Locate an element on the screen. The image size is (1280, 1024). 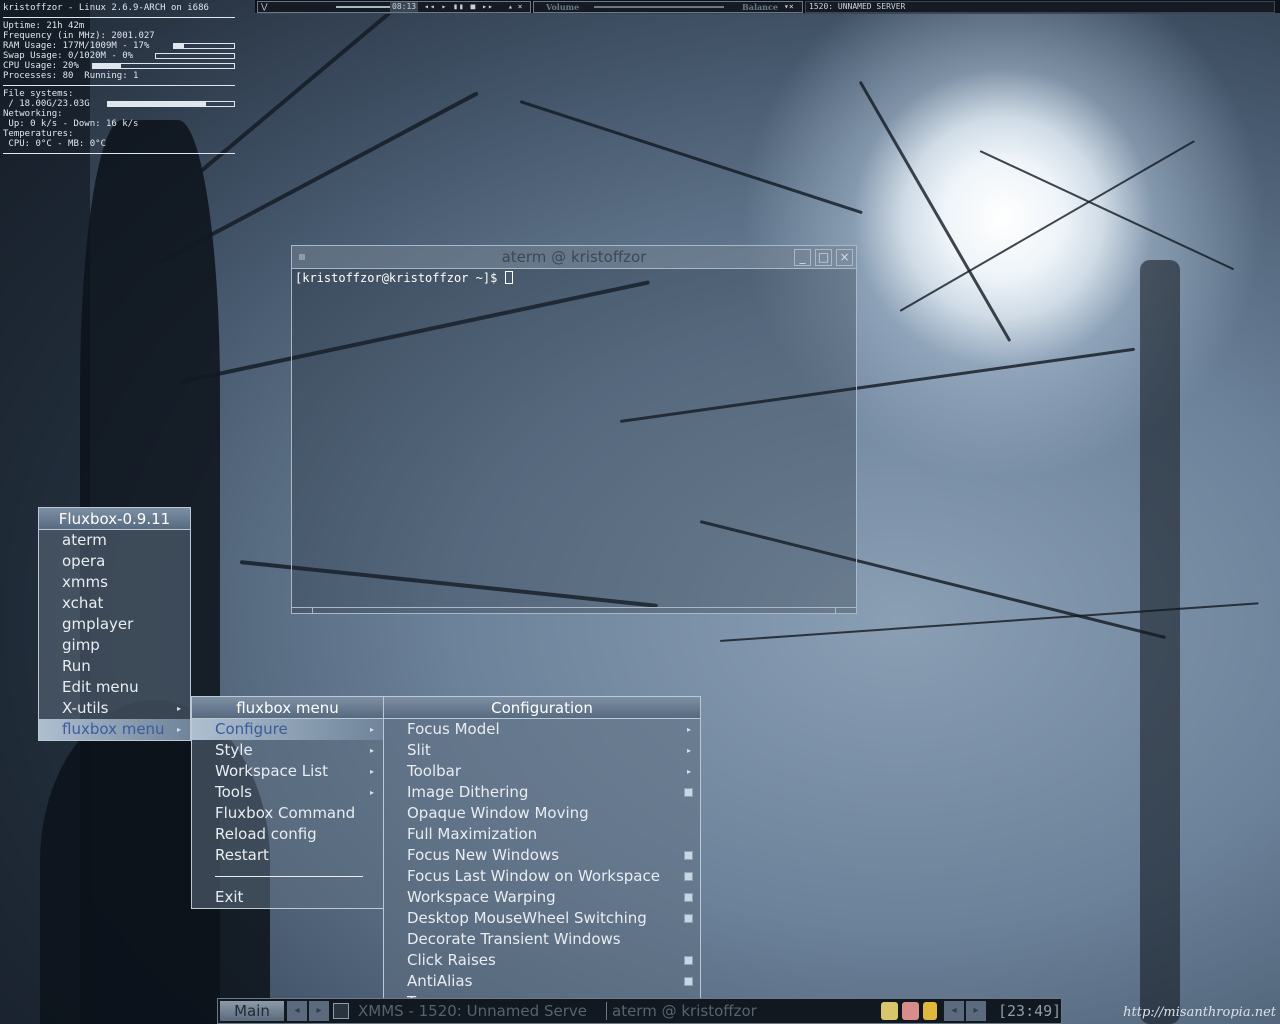
chevron-down-icon: ▾× is located at coordinates (789, 7).